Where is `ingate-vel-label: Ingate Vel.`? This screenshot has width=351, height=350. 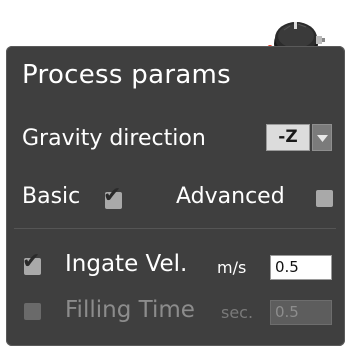
ingate-vel-label: Ingate Vel. is located at coordinates (126, 264).